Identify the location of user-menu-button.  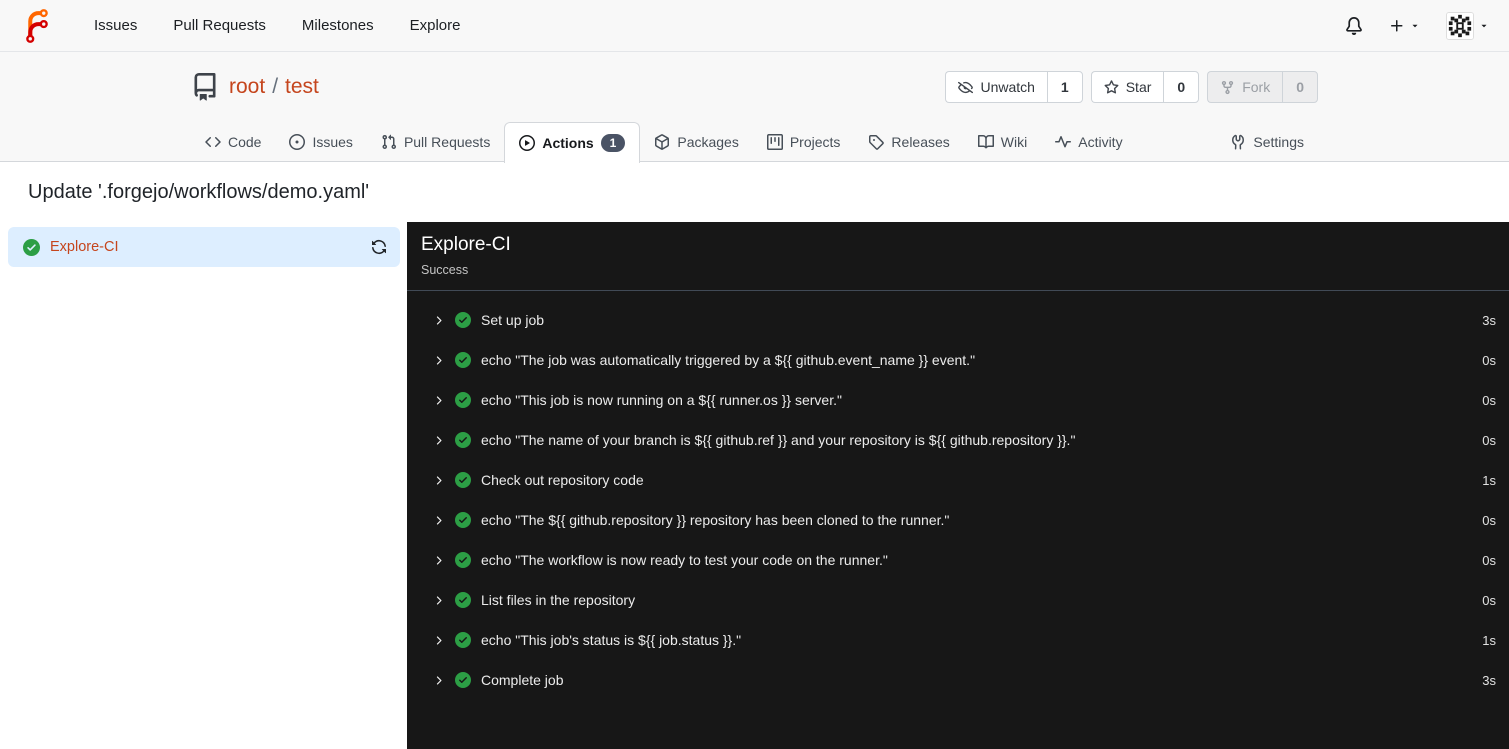
(1467, 25).